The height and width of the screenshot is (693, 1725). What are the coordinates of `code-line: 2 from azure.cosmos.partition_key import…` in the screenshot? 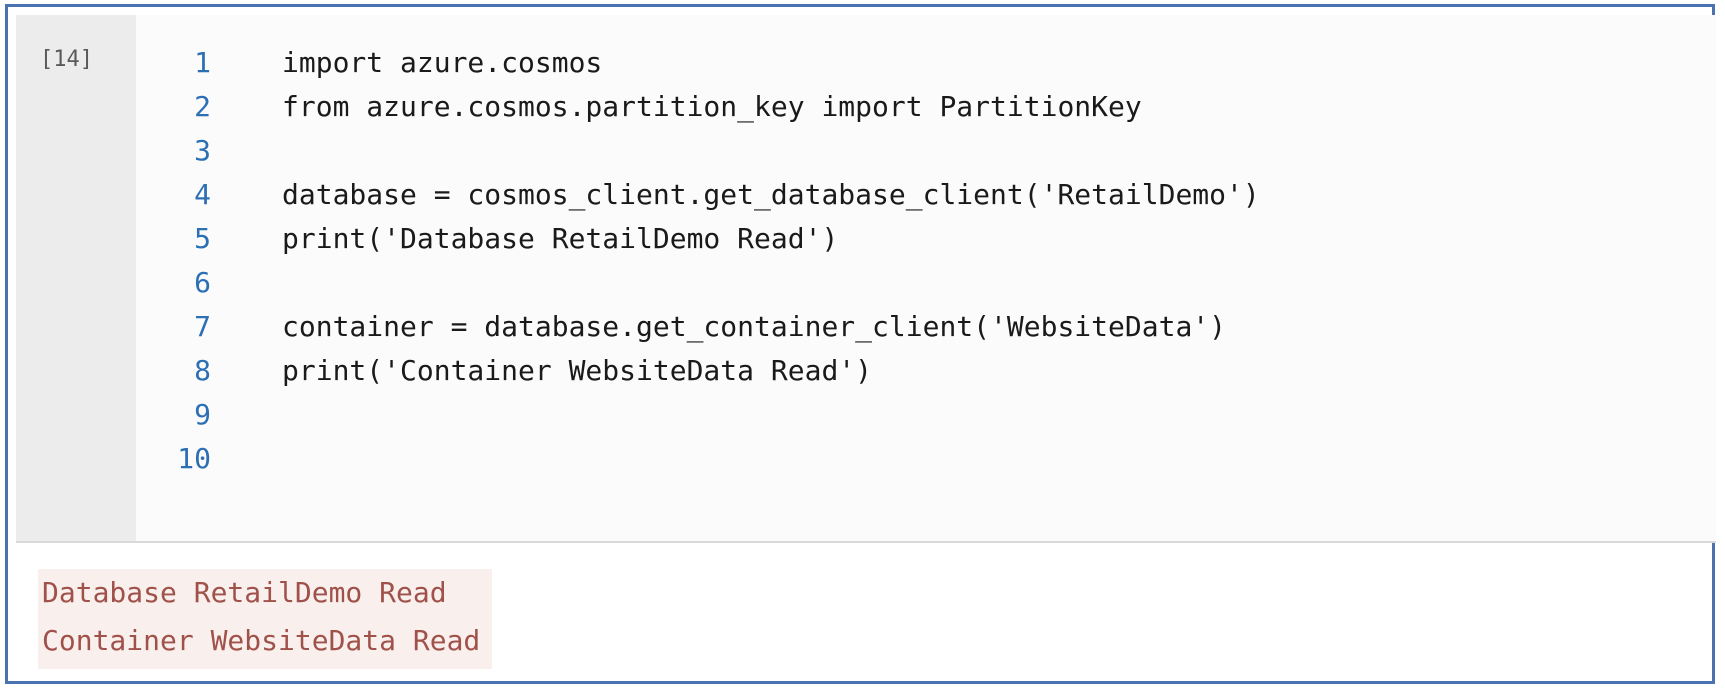 It's located at (926, 107).